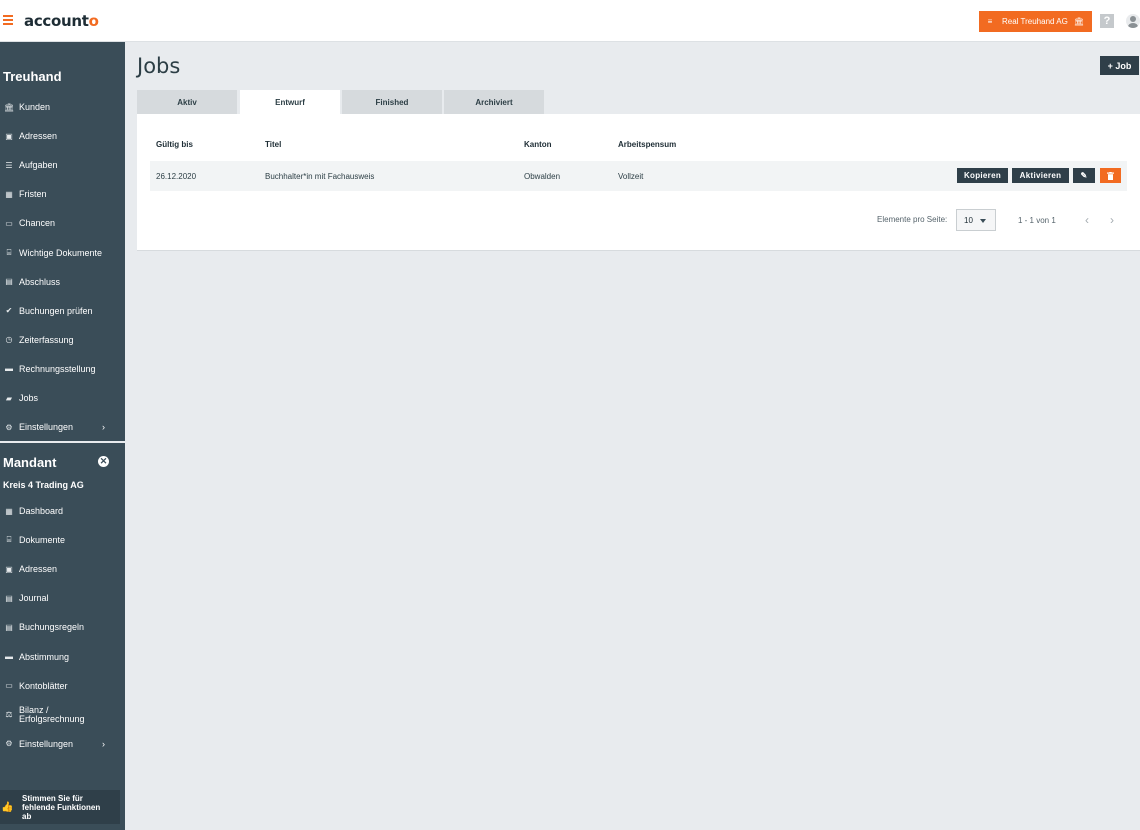  Describe the element at coordinates (542, 176) in the screenshot. I see `cell-kanton: Obwalden` at that location.